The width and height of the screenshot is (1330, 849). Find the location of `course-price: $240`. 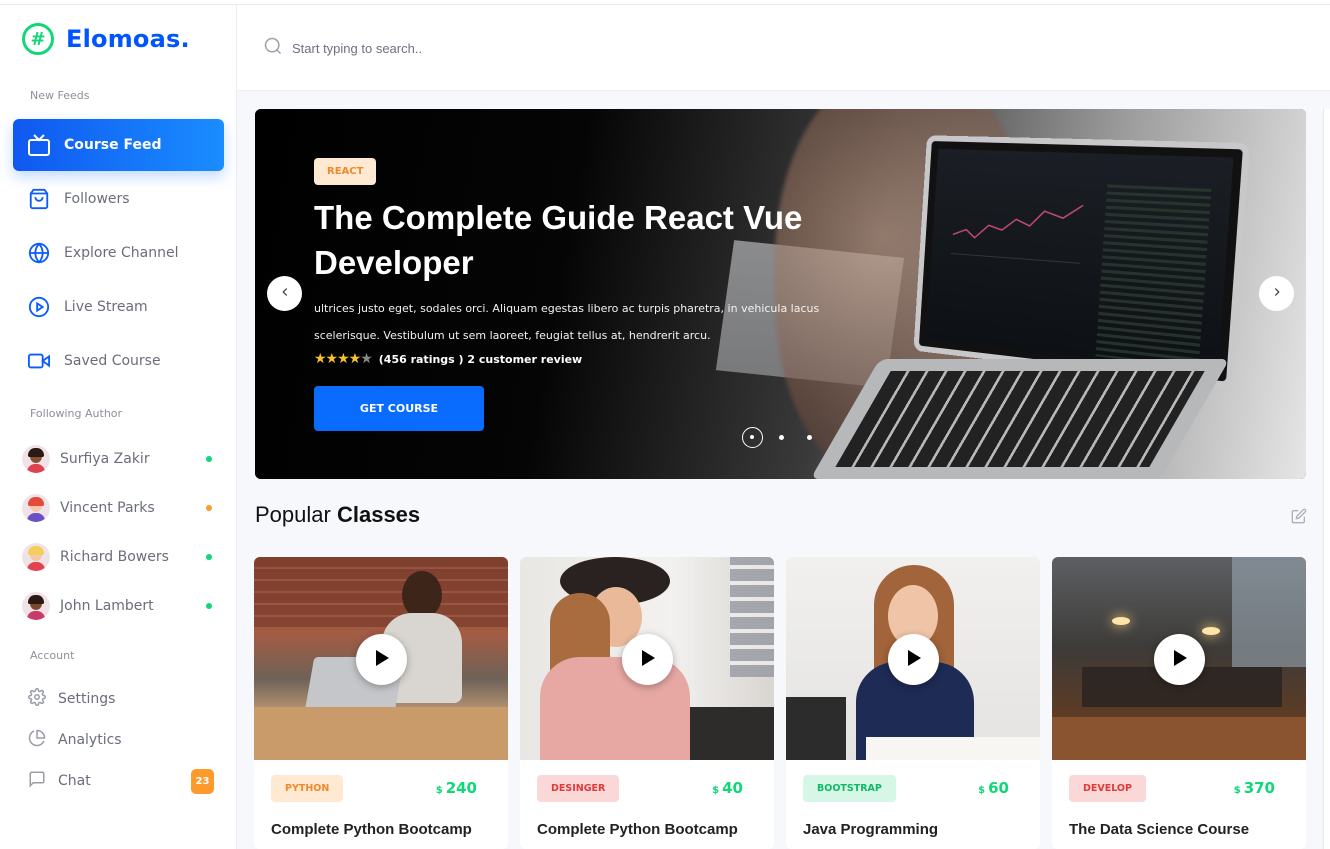

course-price: $240 is located at coordinates (456, 788).